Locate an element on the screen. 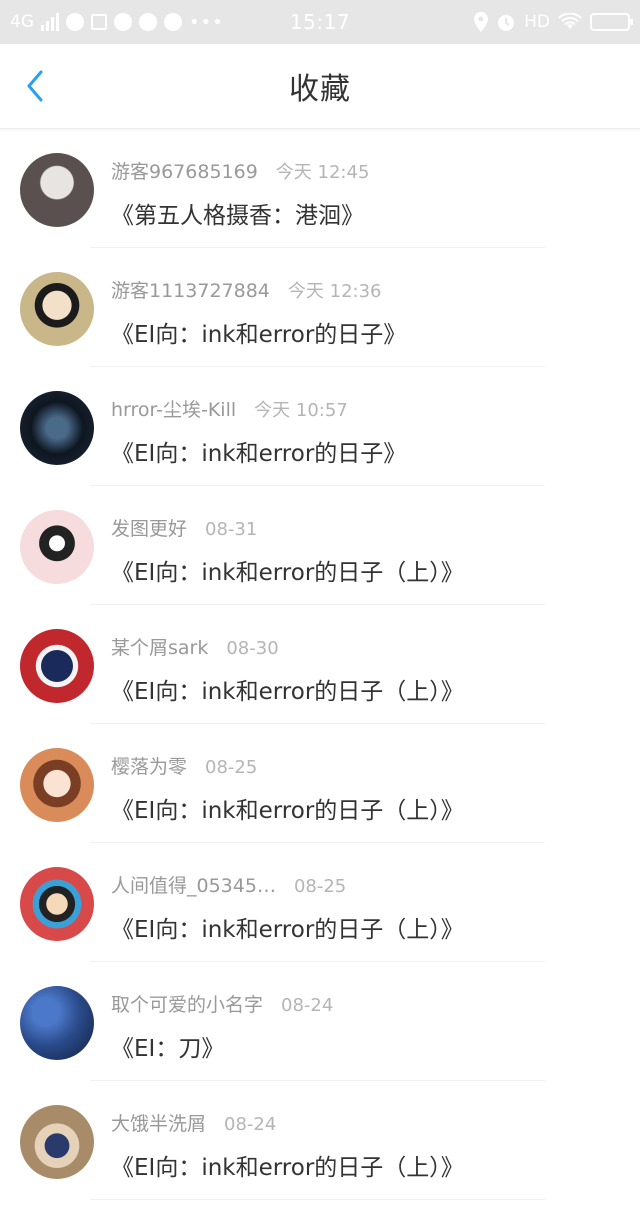 The height and width of the screenshot is (1206, 640). more-notifications-icon: ••• is located at coordinates (206, 22).